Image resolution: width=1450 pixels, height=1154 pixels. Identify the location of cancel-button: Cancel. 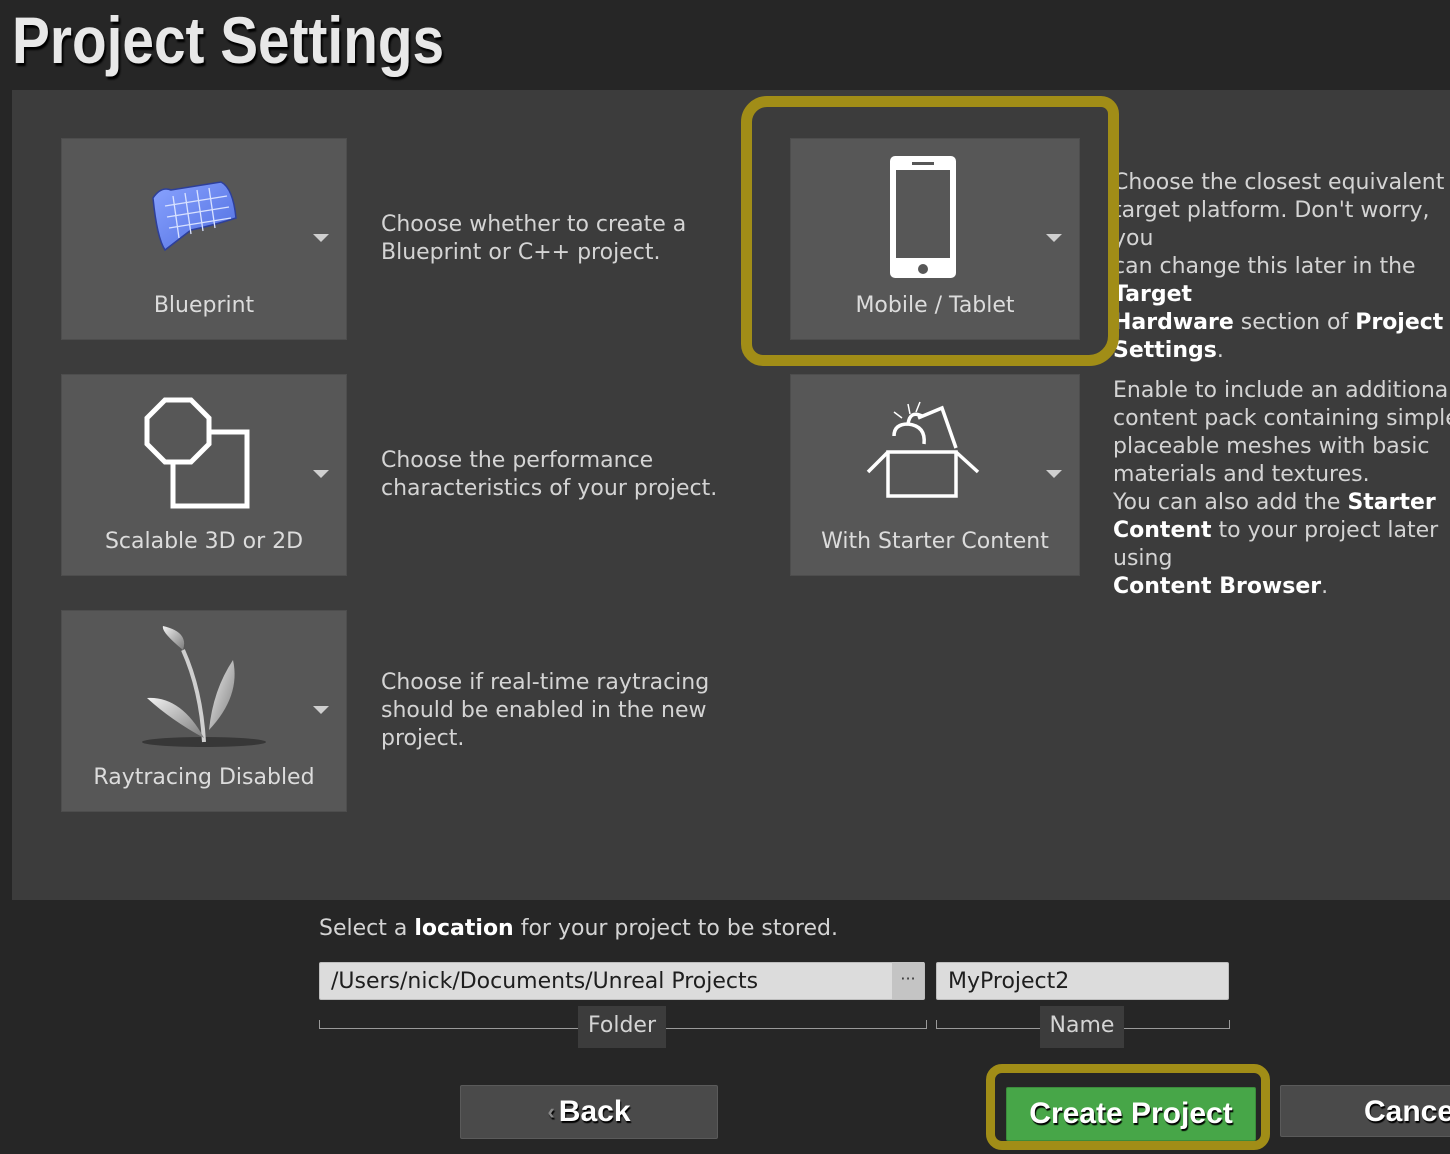
(1365, 1111).